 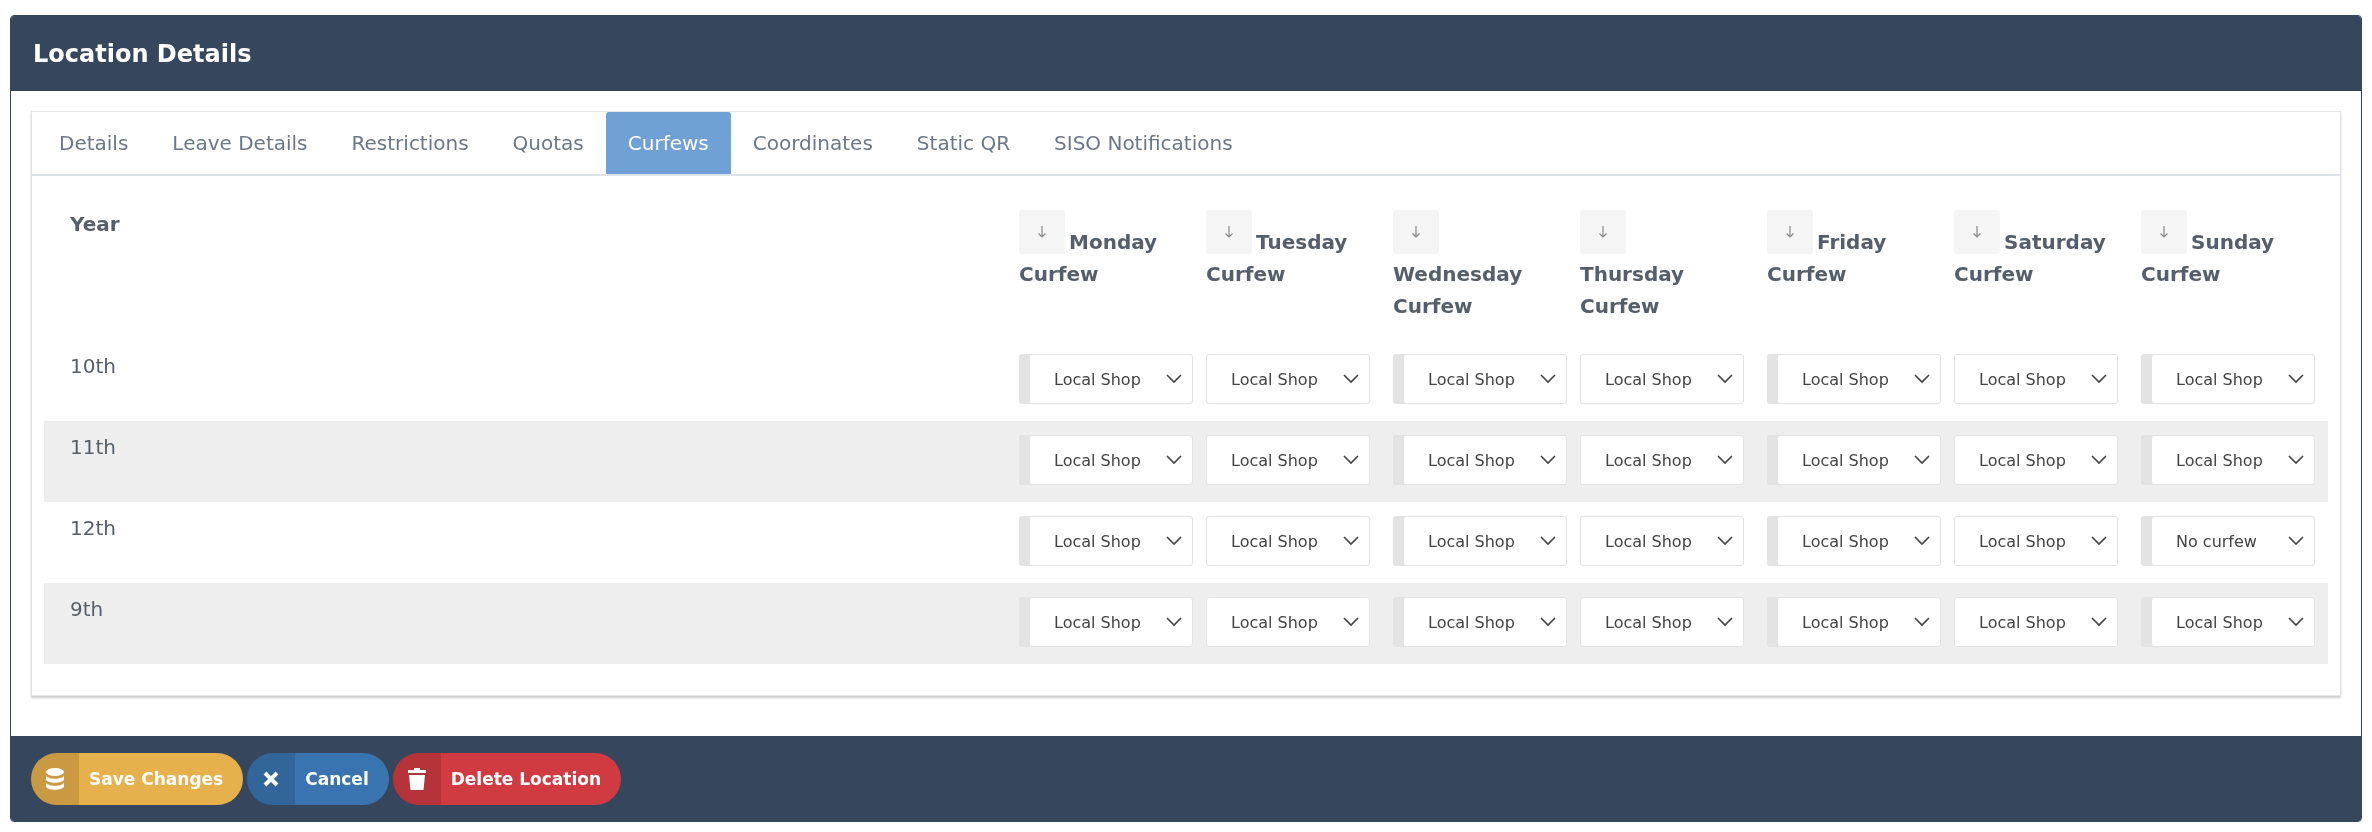 I want to click on close-icon, so click(x=271, y=778).